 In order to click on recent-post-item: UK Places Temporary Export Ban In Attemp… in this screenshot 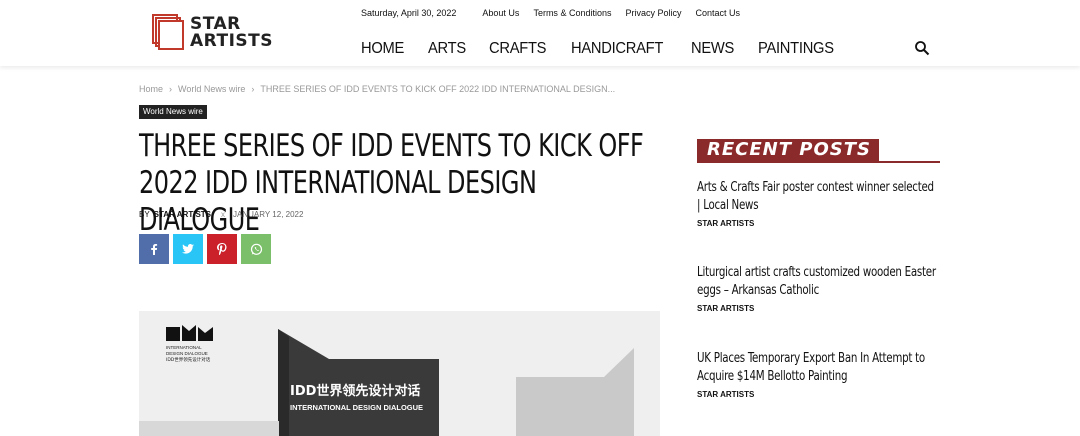, I will do `click(818, 374)`.